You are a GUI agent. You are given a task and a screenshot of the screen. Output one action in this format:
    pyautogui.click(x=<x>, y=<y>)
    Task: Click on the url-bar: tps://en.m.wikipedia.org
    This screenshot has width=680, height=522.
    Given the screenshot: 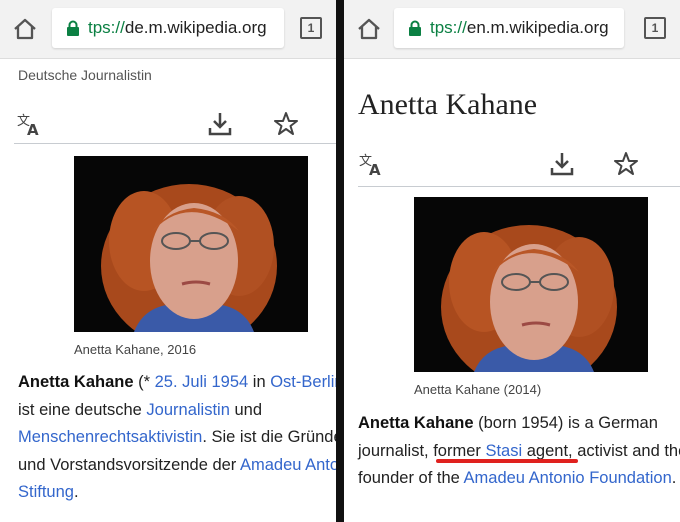 What is the action you would take?
    pyautogui.click(x=509, y=28)
    